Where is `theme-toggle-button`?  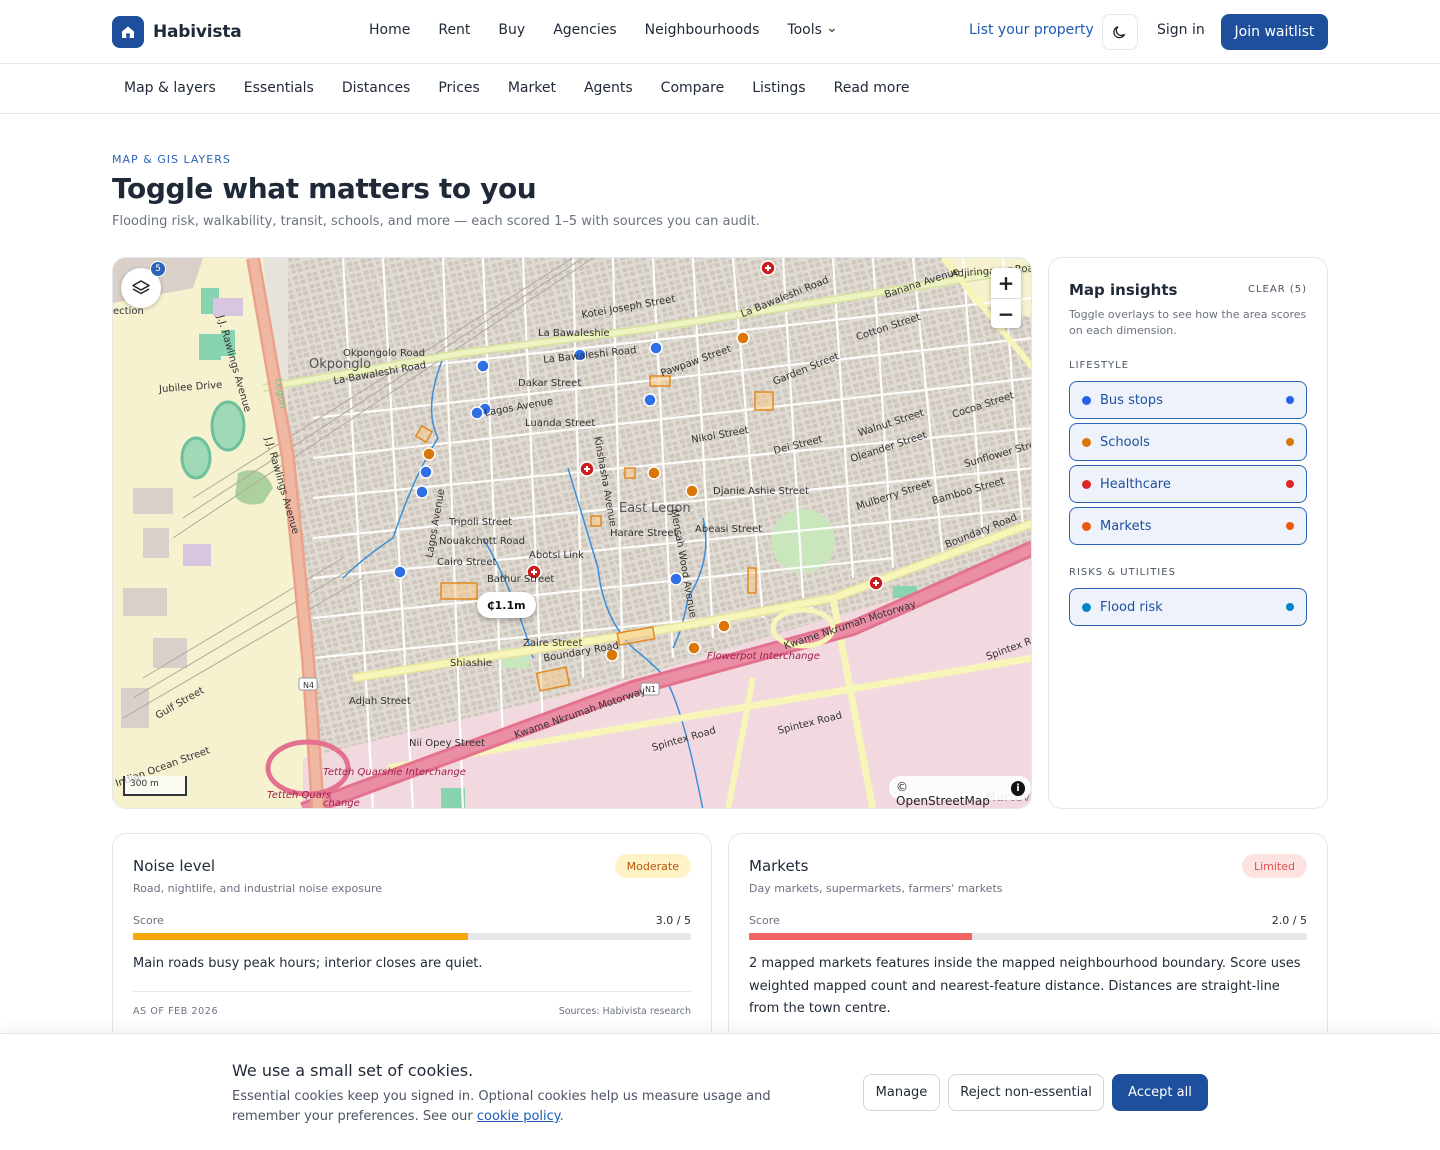 theme-toggle-button is located at coordinates (1120, 32).